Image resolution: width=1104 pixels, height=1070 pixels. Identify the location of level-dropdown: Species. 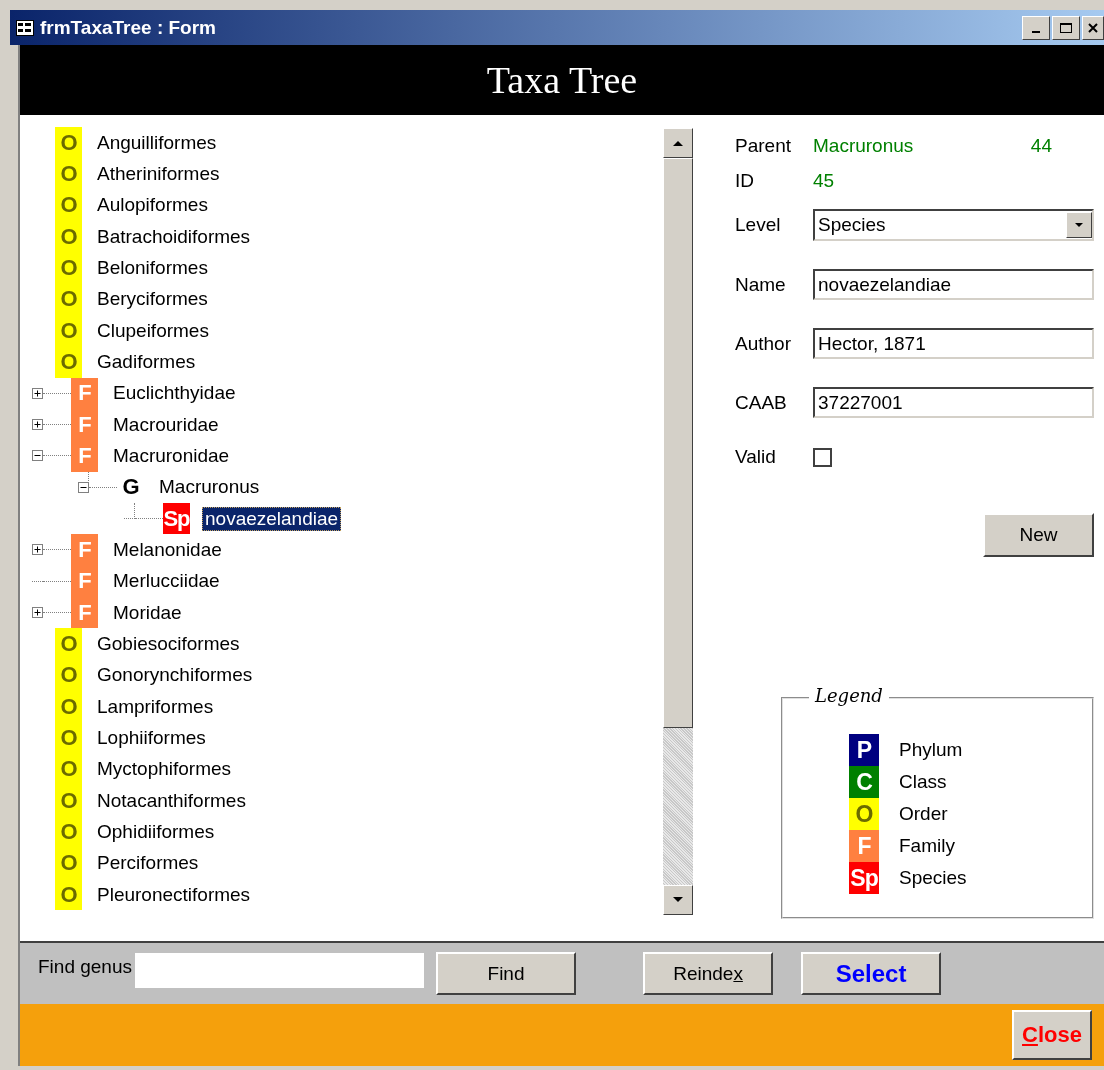
(953, 225).